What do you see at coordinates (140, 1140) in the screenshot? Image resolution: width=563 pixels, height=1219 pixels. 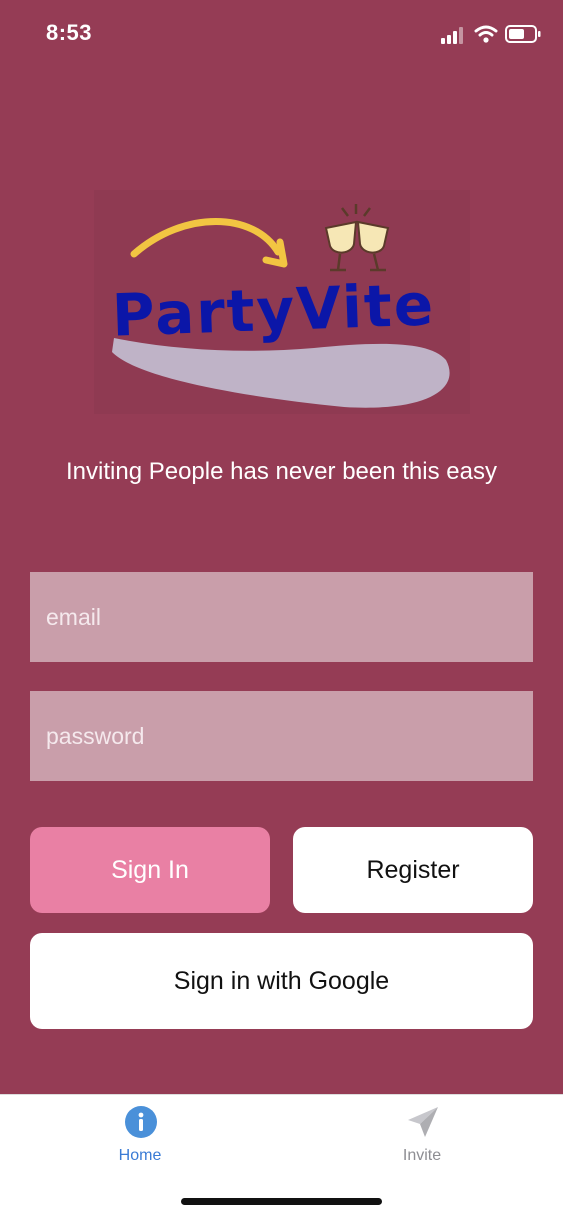 I see `tab-home: Home` at bounding box center [140, 1140].